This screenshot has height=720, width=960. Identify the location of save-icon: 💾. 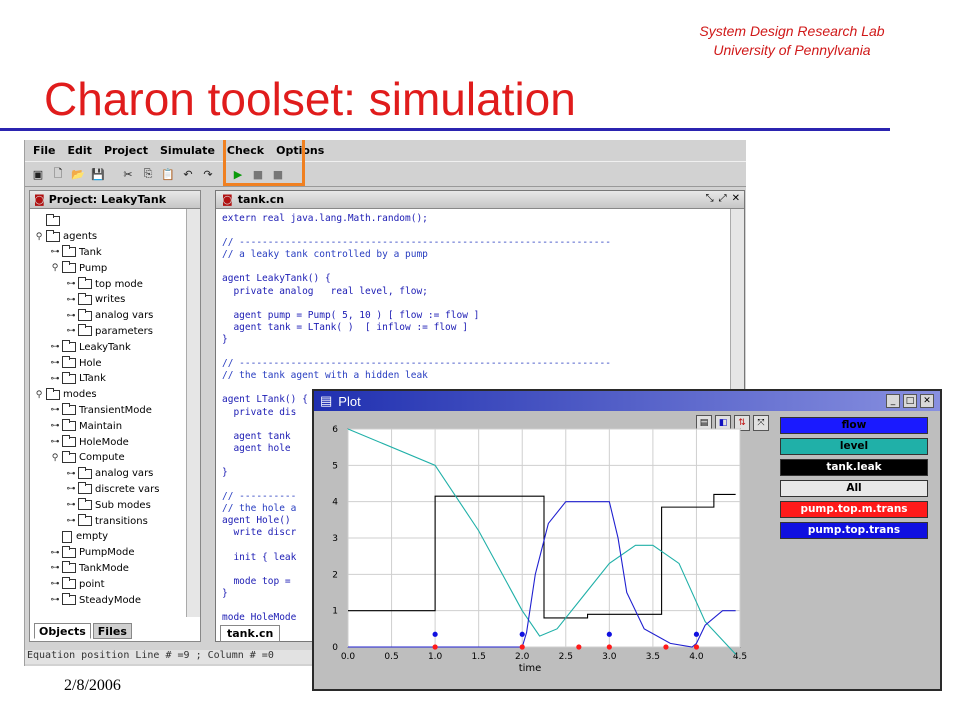
(98, 174).